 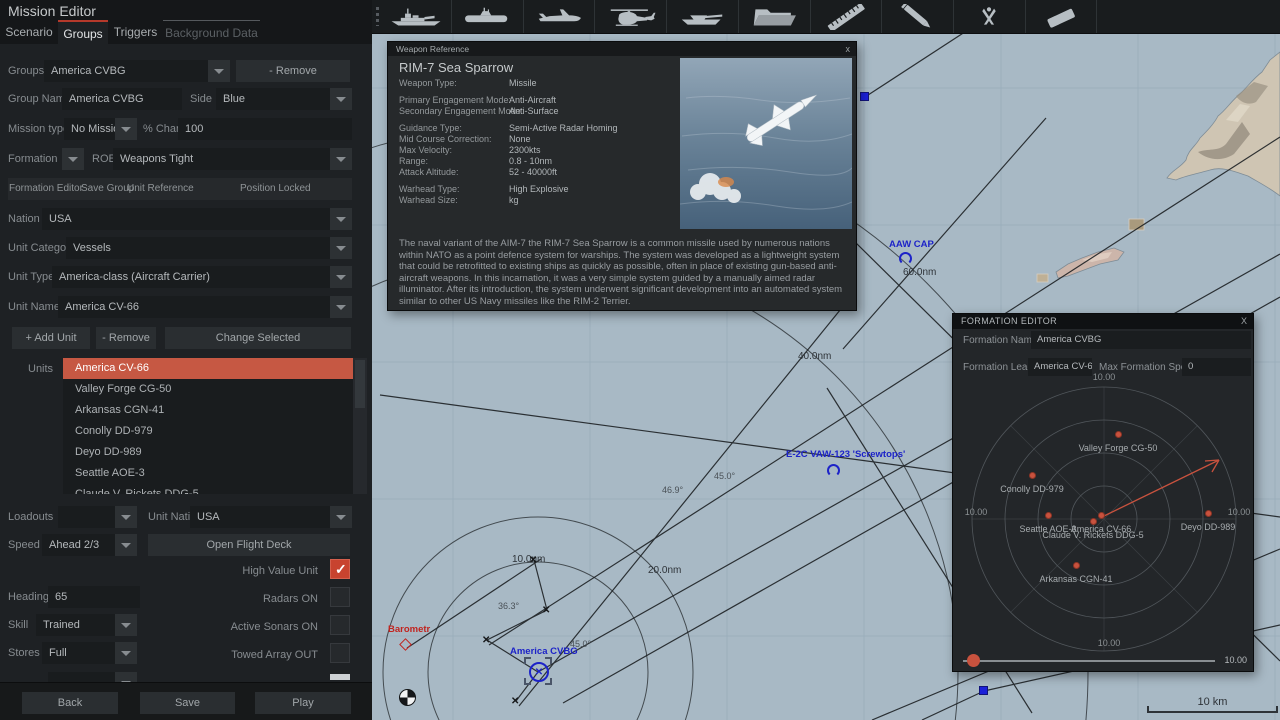 What do you see at coordinates (122, 99) in the screenshot?
I see `group-name-input: America CVBG` at bounding box center [122, 99].